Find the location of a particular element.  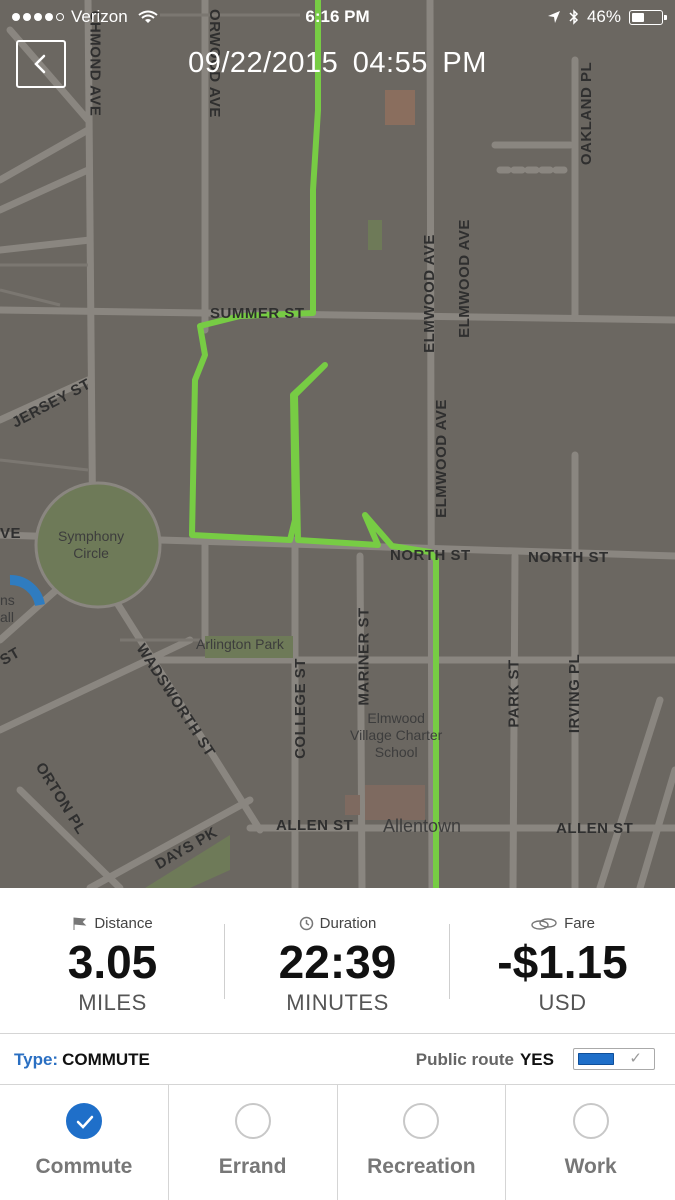

battery-percent: 46% is located at coordinates (603, 16).